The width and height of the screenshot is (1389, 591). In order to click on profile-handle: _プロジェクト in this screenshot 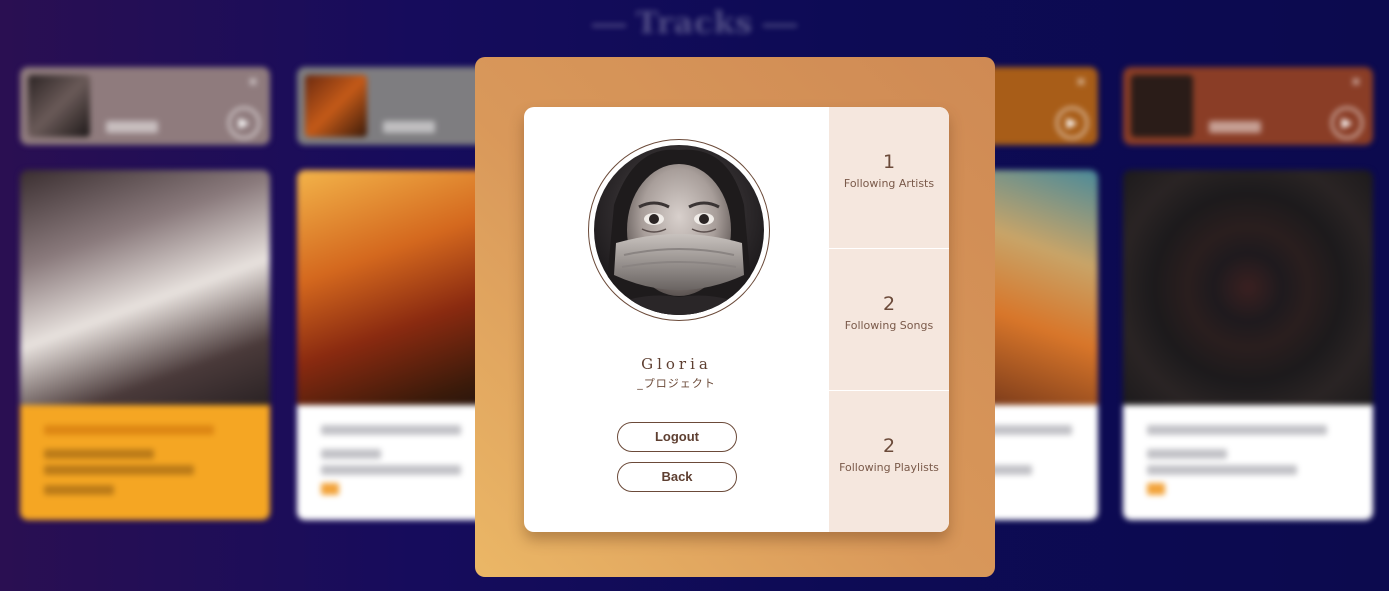, I will do `click(676, 383)`.